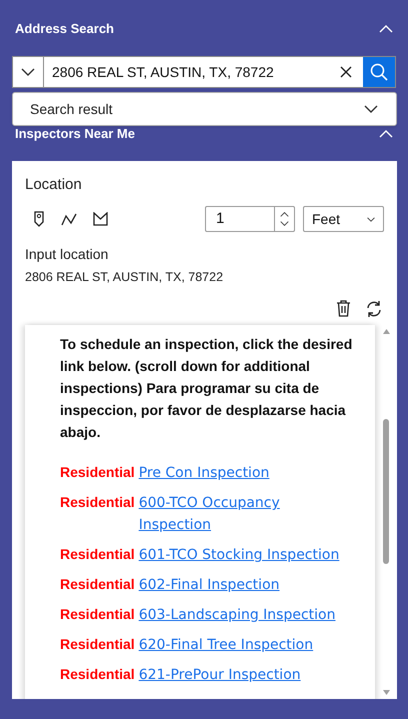  Describe the element at coordinates (186, 72) in the screenshot. I see `search-field: 2806 REAL ST, AUSTIN, TX, 78722` at that location.